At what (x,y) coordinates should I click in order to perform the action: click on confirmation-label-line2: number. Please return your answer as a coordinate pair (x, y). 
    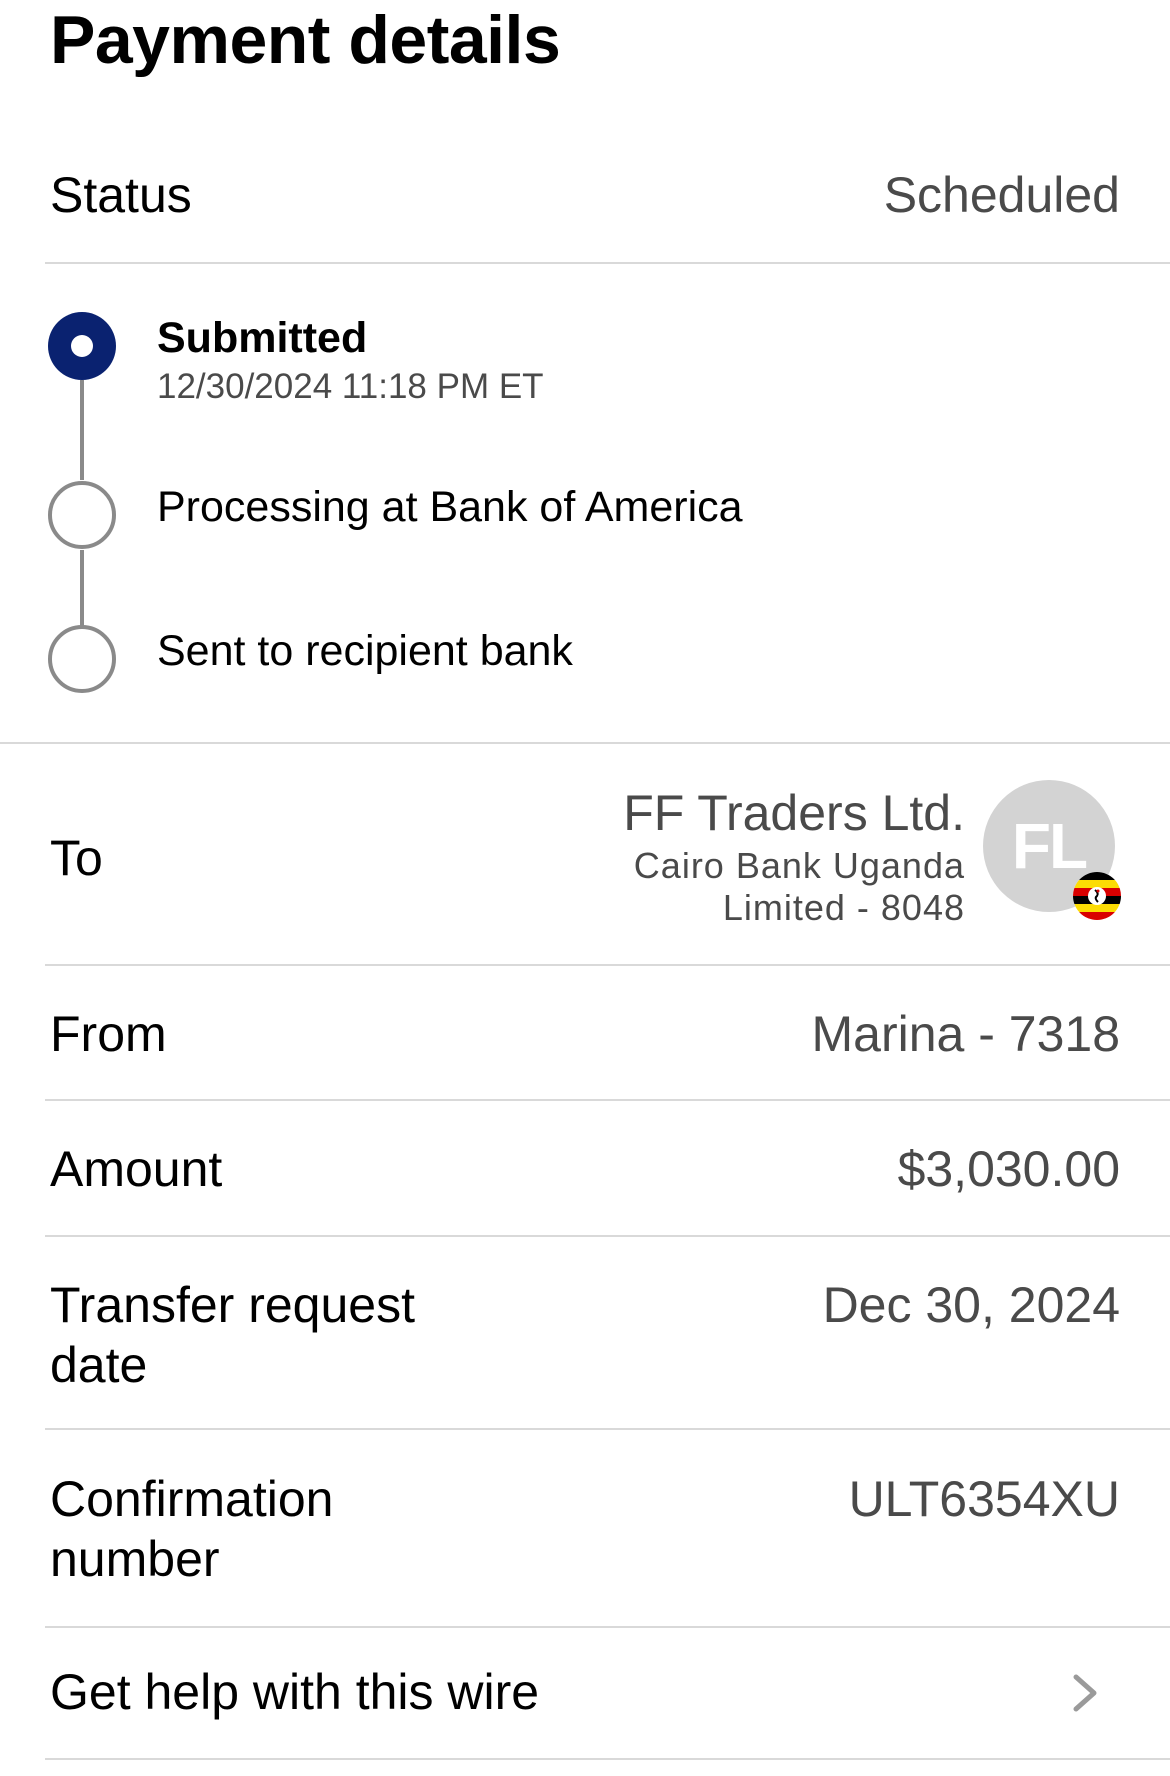
    Looking at the image, I should click on (135, 1559).